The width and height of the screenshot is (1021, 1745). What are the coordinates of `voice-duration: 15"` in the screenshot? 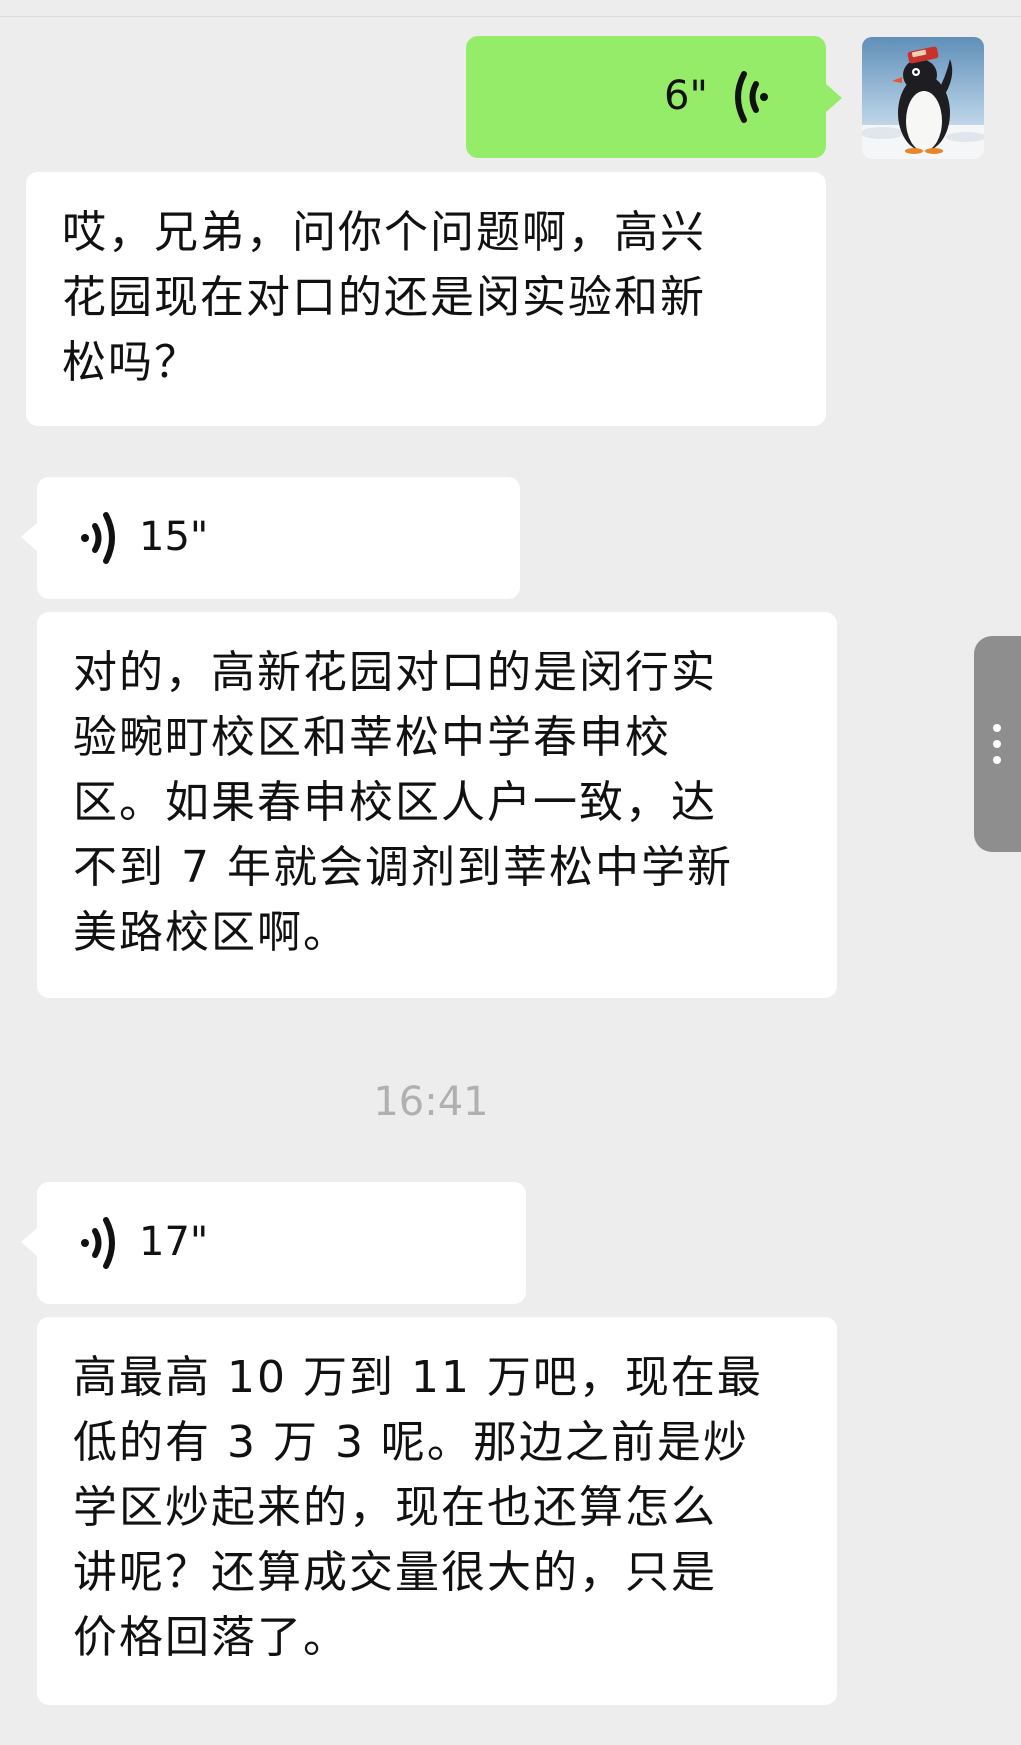 It's located at (174, 537).